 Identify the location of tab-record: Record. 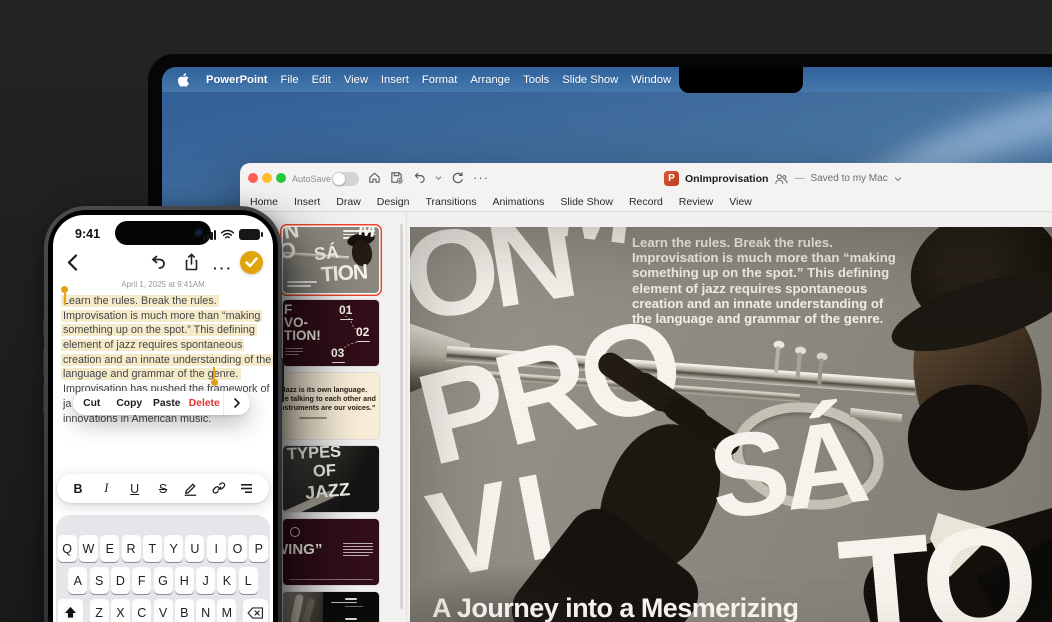
(646, 202).